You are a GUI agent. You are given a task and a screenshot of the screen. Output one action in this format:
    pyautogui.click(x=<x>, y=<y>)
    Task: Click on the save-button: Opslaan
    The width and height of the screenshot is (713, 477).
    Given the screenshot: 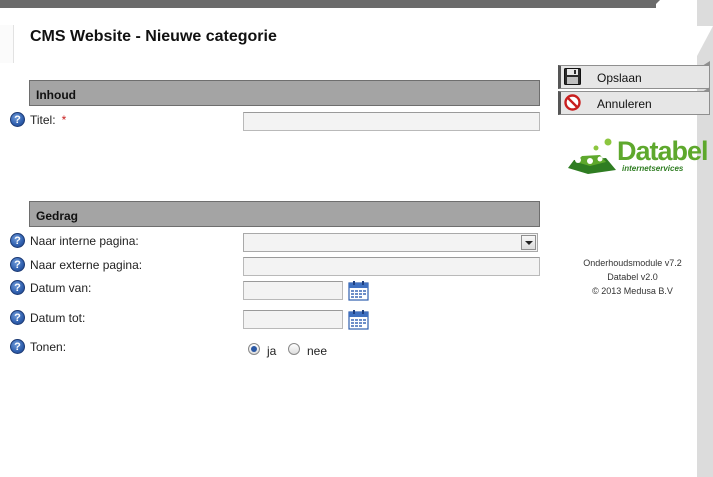 What is the action you would take?
    pyautogui.click(x=634, y=75)
    